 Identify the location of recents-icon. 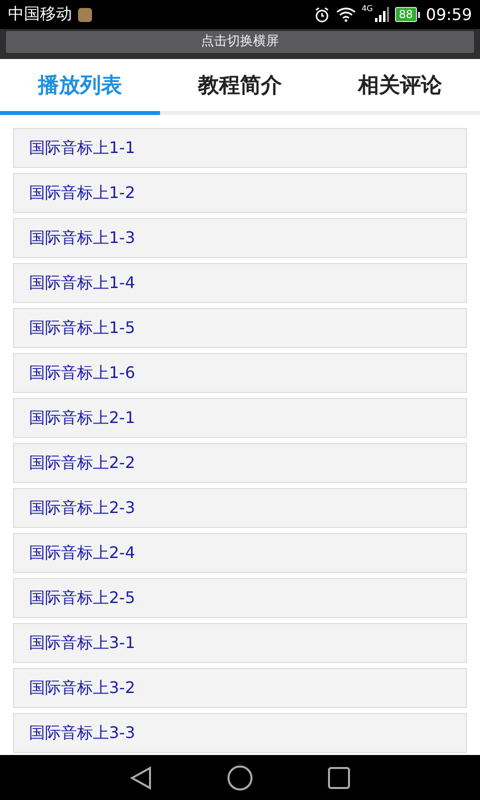
(339, 777).